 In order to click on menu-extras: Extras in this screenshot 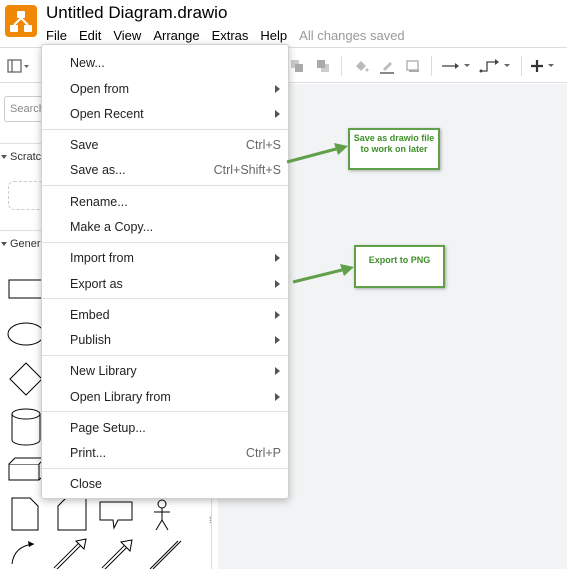, I will do `click(230, 35)`.